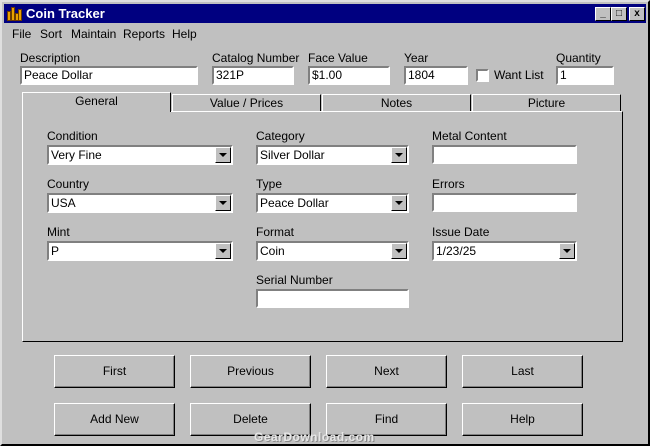  What do you see at coordinates (504, 251) in the screenshot?
I see `issue-date-picker: 1/23/25` at bounding box center [504, 251].